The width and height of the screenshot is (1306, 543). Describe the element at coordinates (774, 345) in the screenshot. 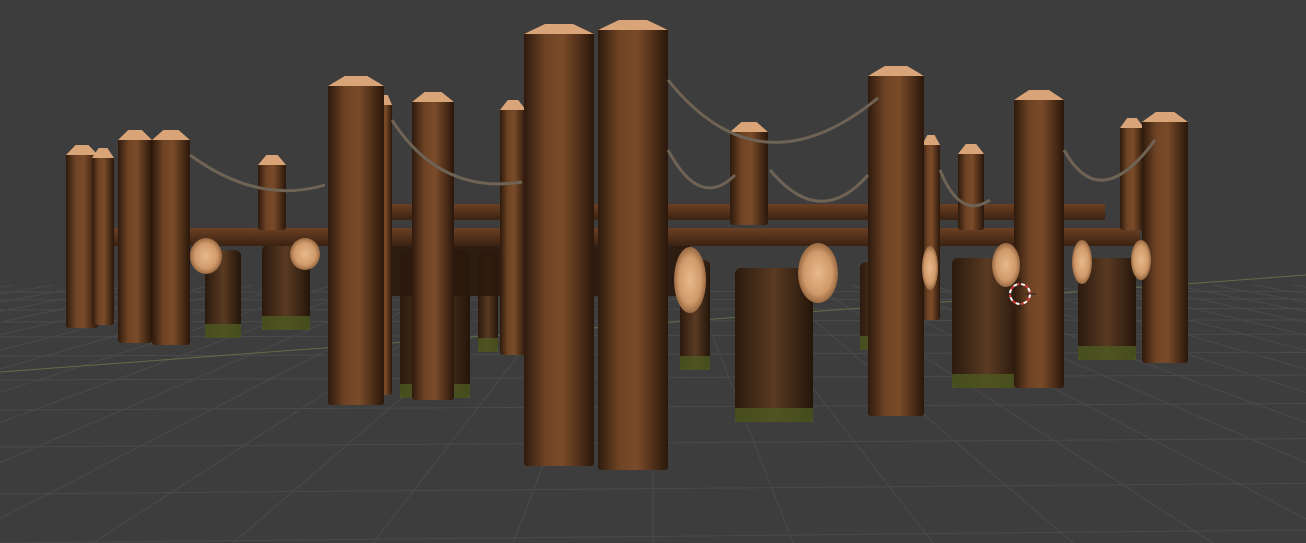

I see `support-stump` at that location.